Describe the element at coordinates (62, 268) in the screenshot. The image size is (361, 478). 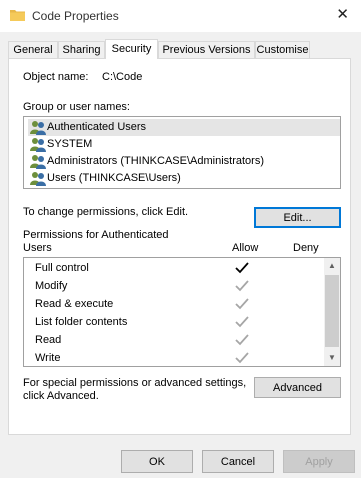
I see `permission-name: Full control` at that location.